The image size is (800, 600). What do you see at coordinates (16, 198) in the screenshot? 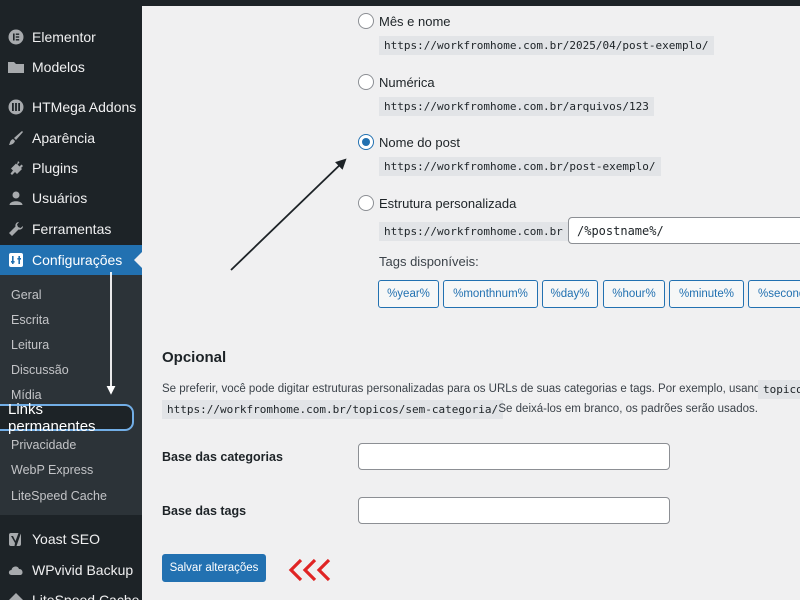
I see `user-icon` at bounding box center [16, 198].